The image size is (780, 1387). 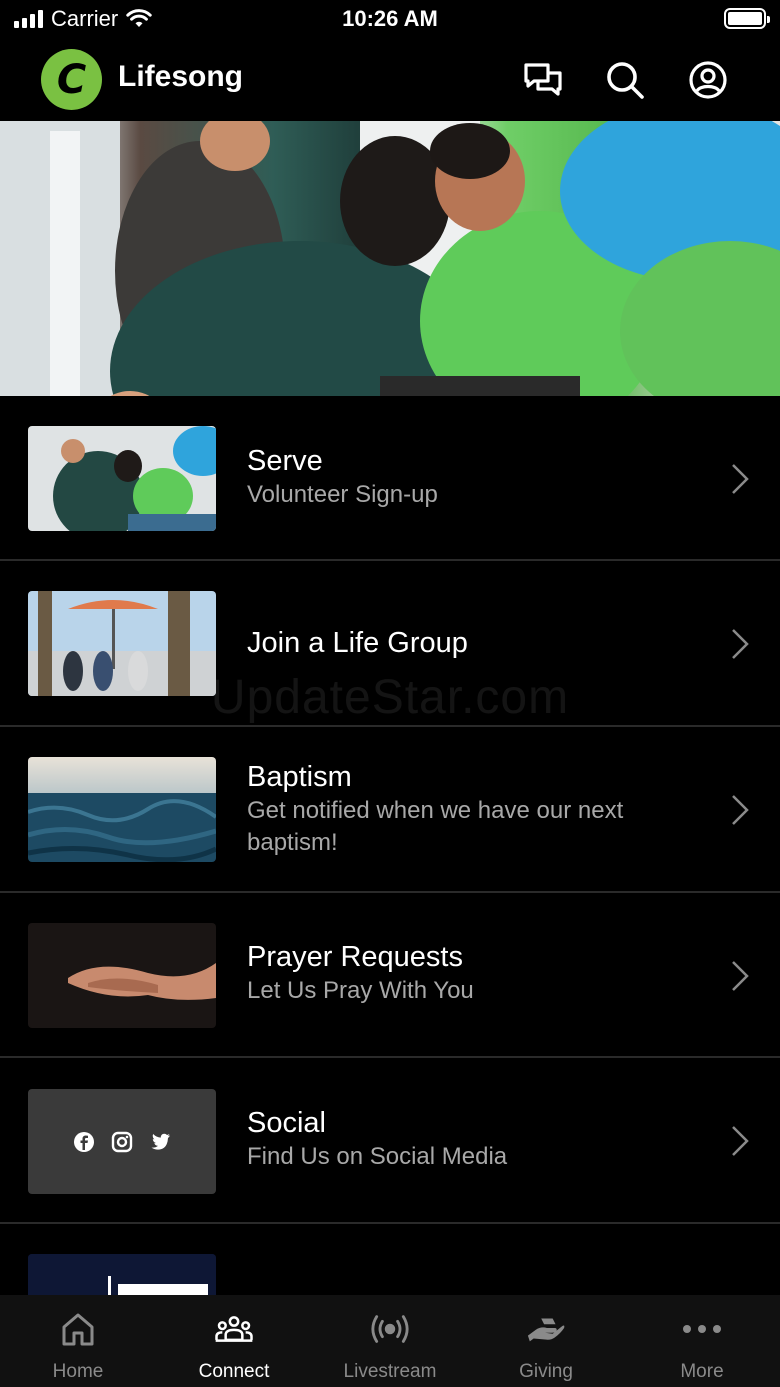 What do you see at coordinates (625, 80) in the screenshot?
I see `search-icon` at bounding box center [625, 80].